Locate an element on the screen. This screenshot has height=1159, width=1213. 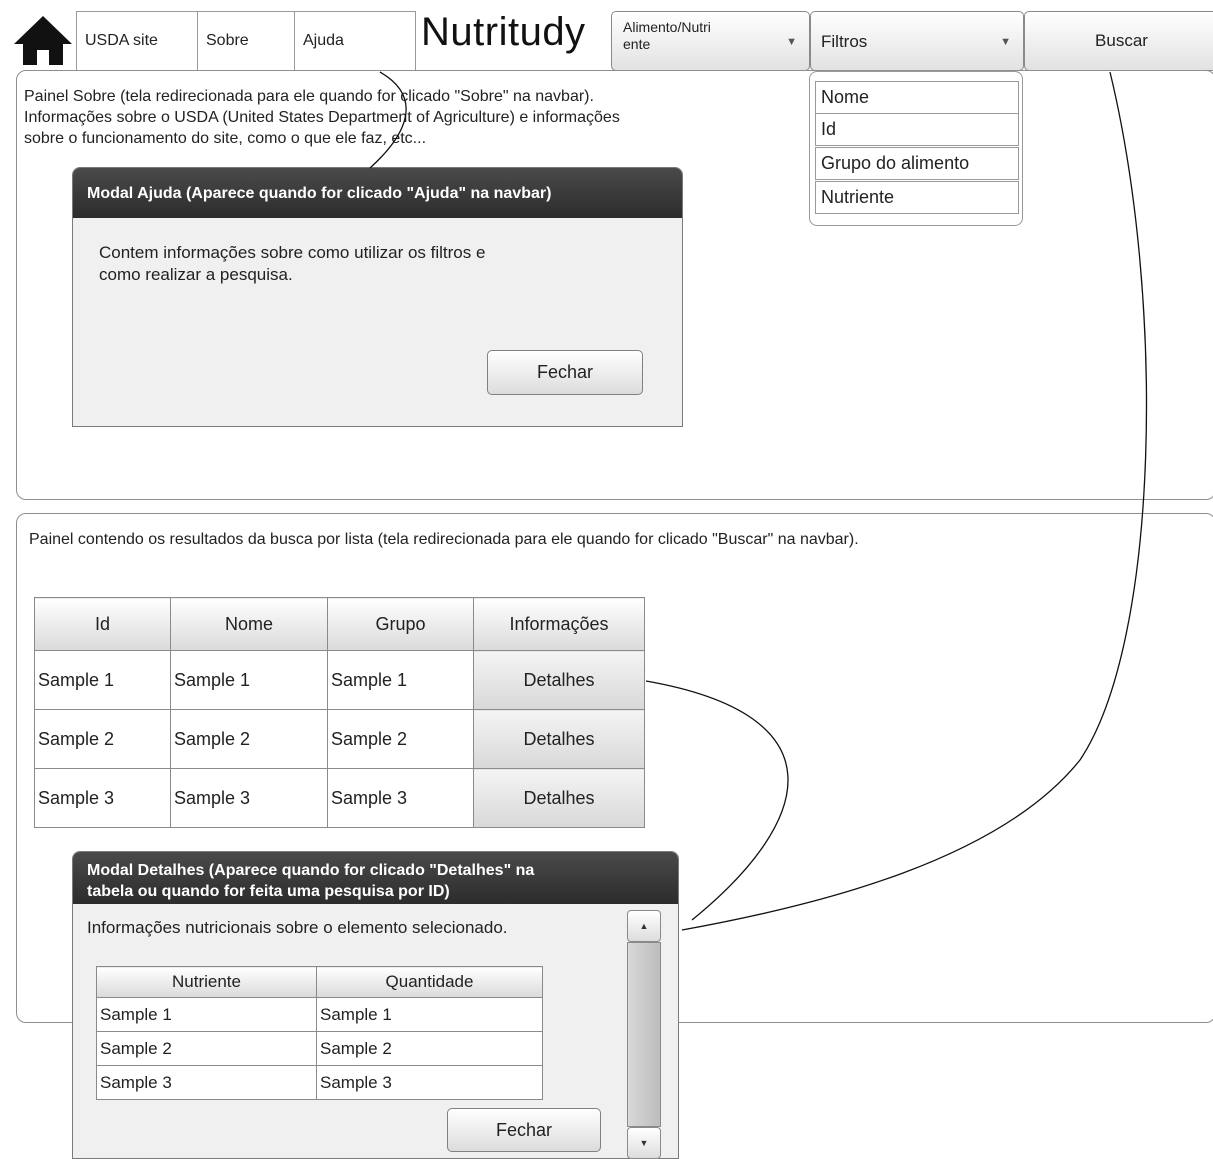
table-row: Sample 3 Sample 3 is located at coordinates (319, 1082).